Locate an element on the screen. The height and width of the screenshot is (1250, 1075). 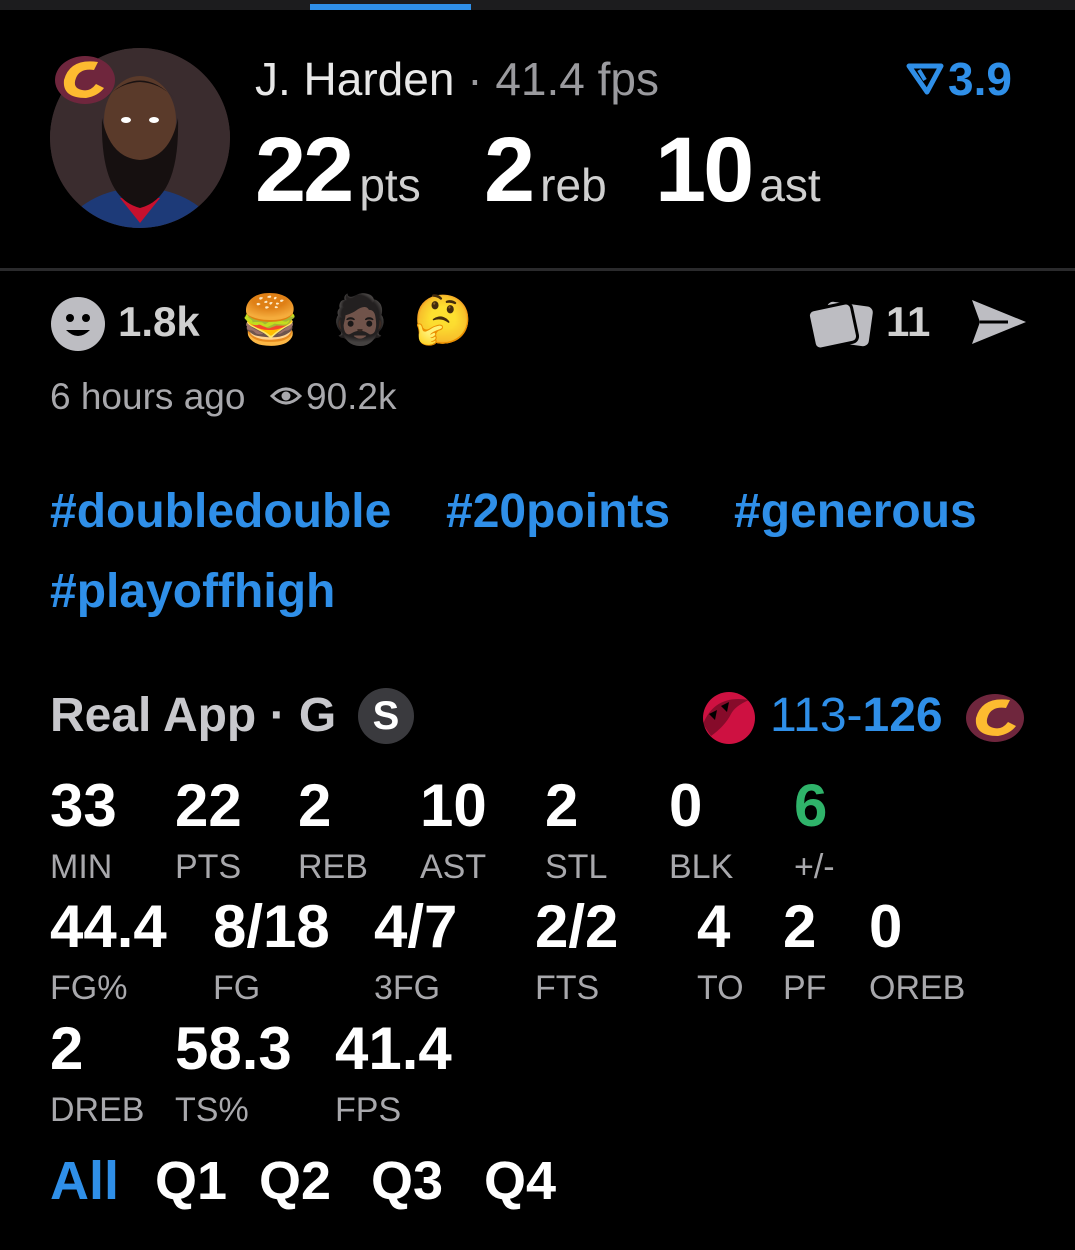
fantasy-points: 41.4 fps is located at coordinates (577, 79).